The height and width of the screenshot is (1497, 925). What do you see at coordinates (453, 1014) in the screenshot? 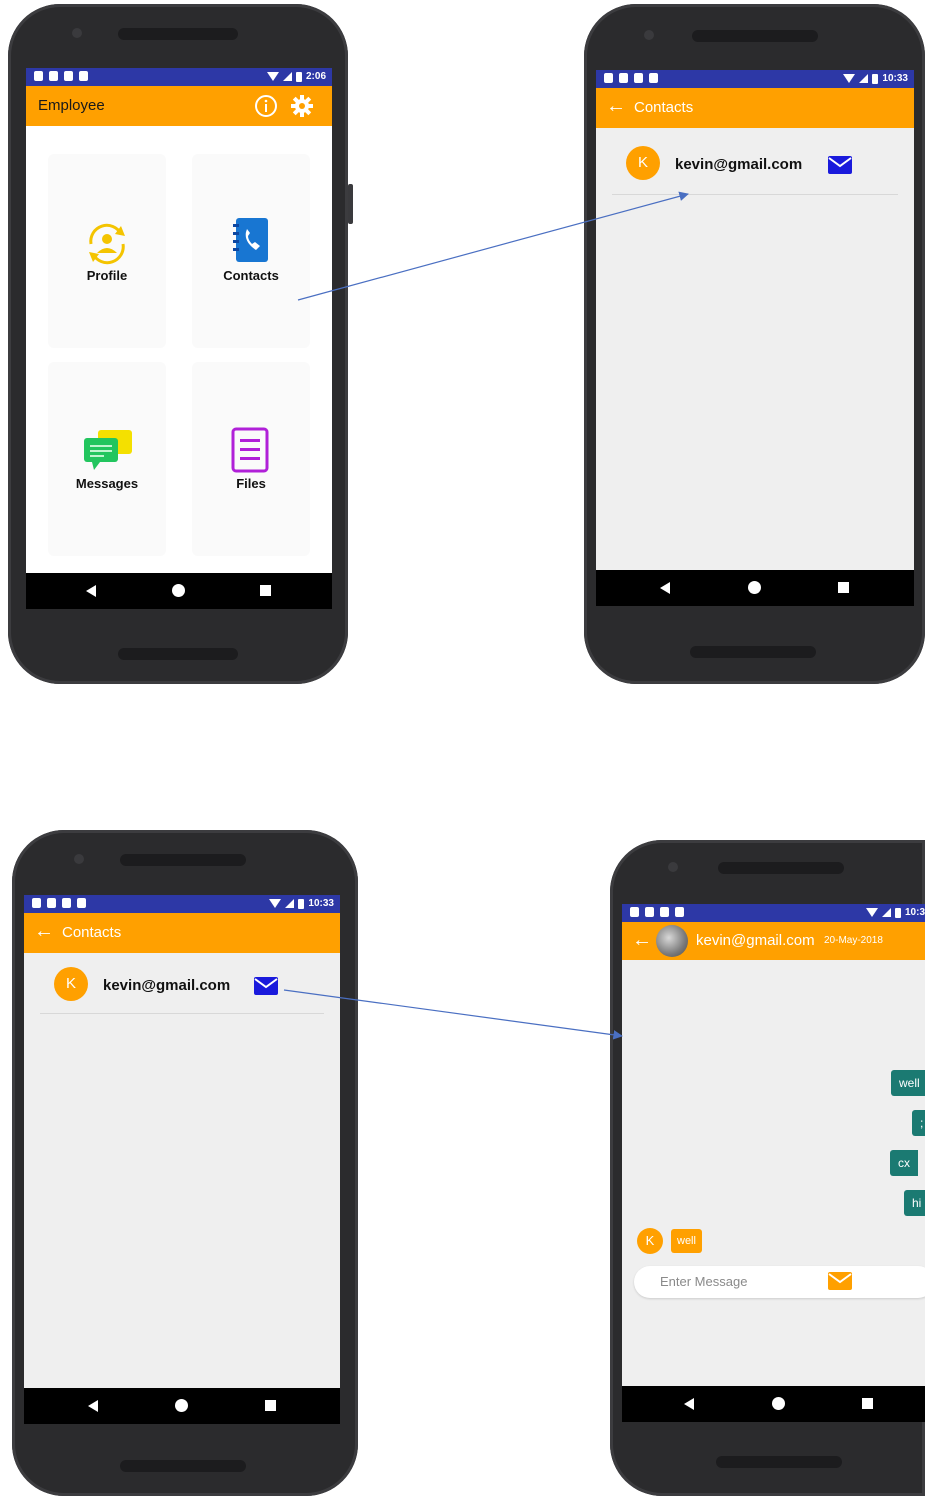
I see `flow-arrow-message` at bounding box center [453, 1014].